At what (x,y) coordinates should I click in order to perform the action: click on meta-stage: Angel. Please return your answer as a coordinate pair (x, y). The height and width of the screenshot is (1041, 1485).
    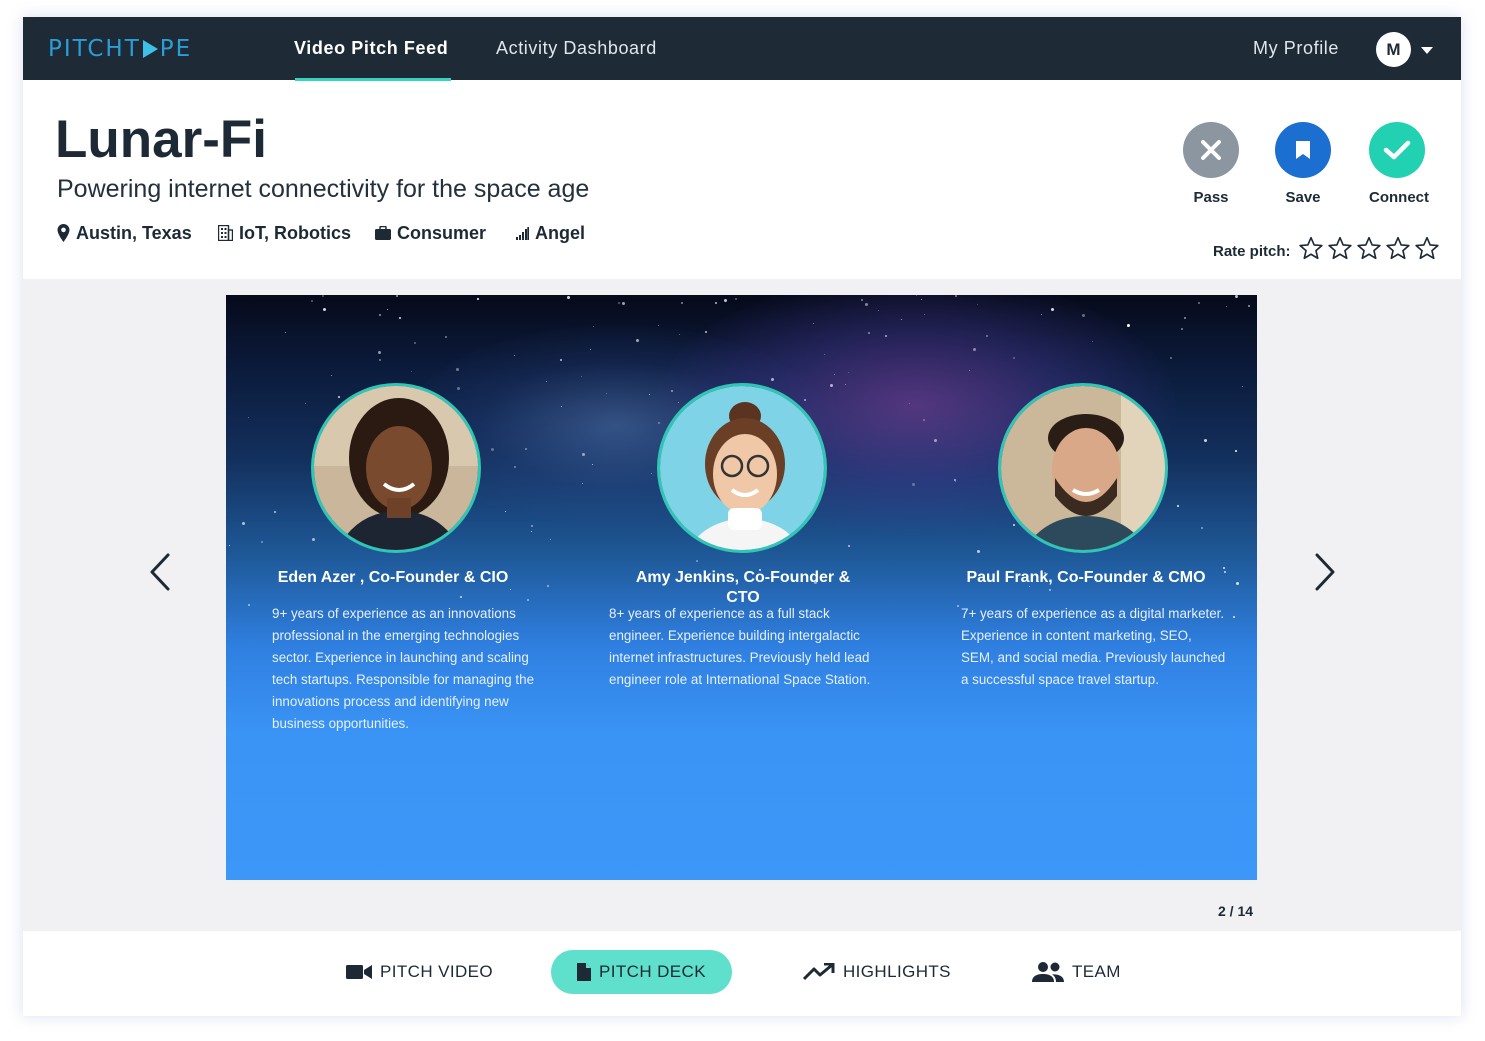
    Looking at the image, I should click on (550, 233).